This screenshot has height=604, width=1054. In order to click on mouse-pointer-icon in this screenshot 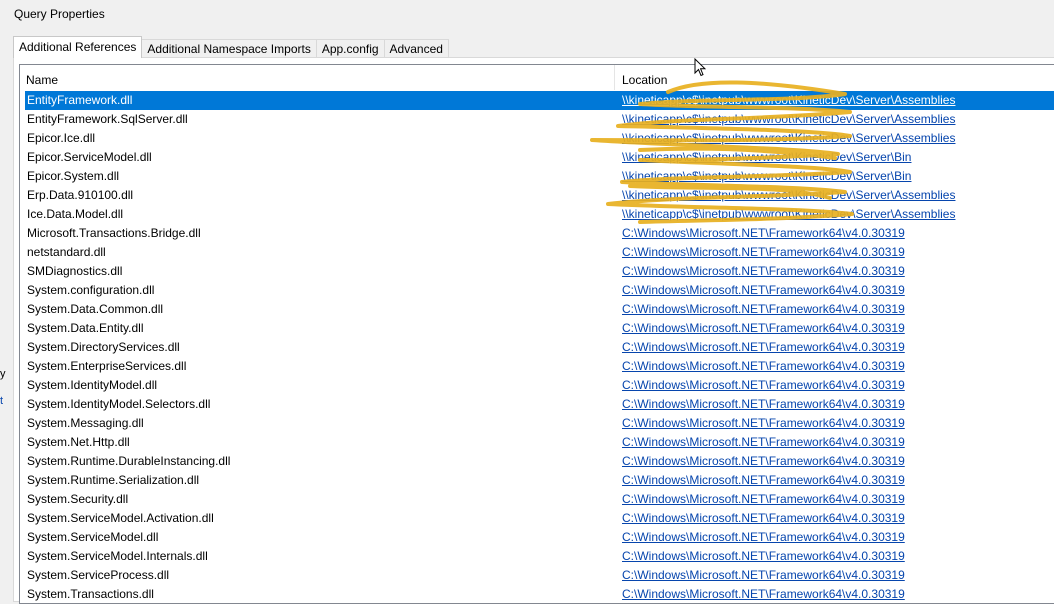, I will do `click(700, 67)`.